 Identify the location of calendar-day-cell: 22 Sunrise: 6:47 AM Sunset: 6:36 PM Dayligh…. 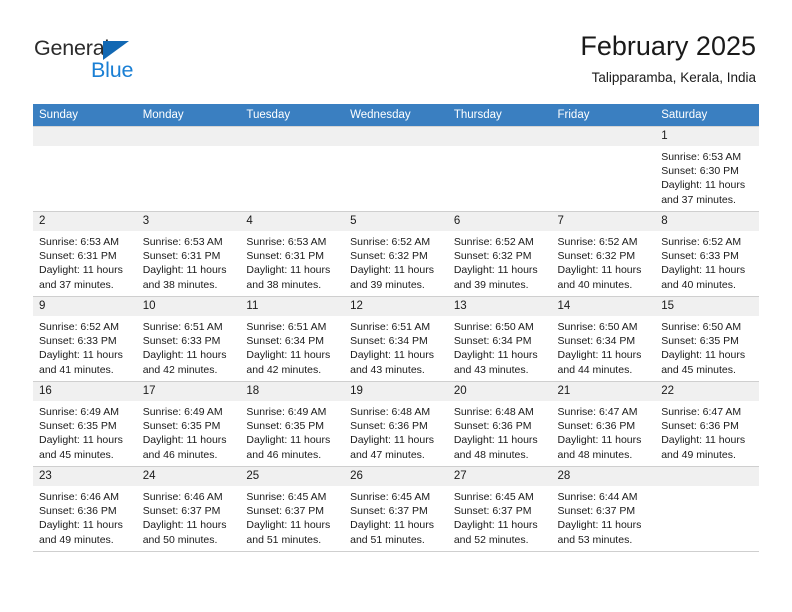
(707, 424).